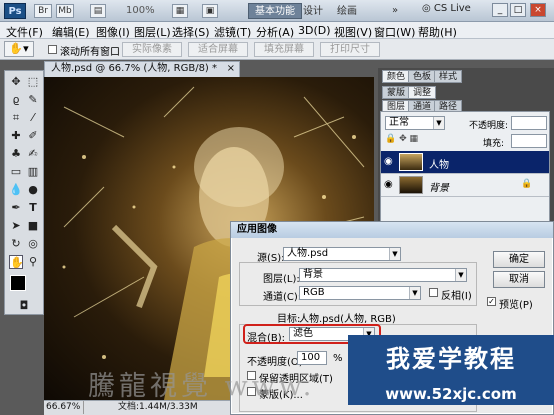 Image resolution: width=554 pixels, height=415 pixels. What do you see at coordinates (16, 262) in the screenshot?
I see `hand-tool-icon: ✋` at bounding box center [16, 262].